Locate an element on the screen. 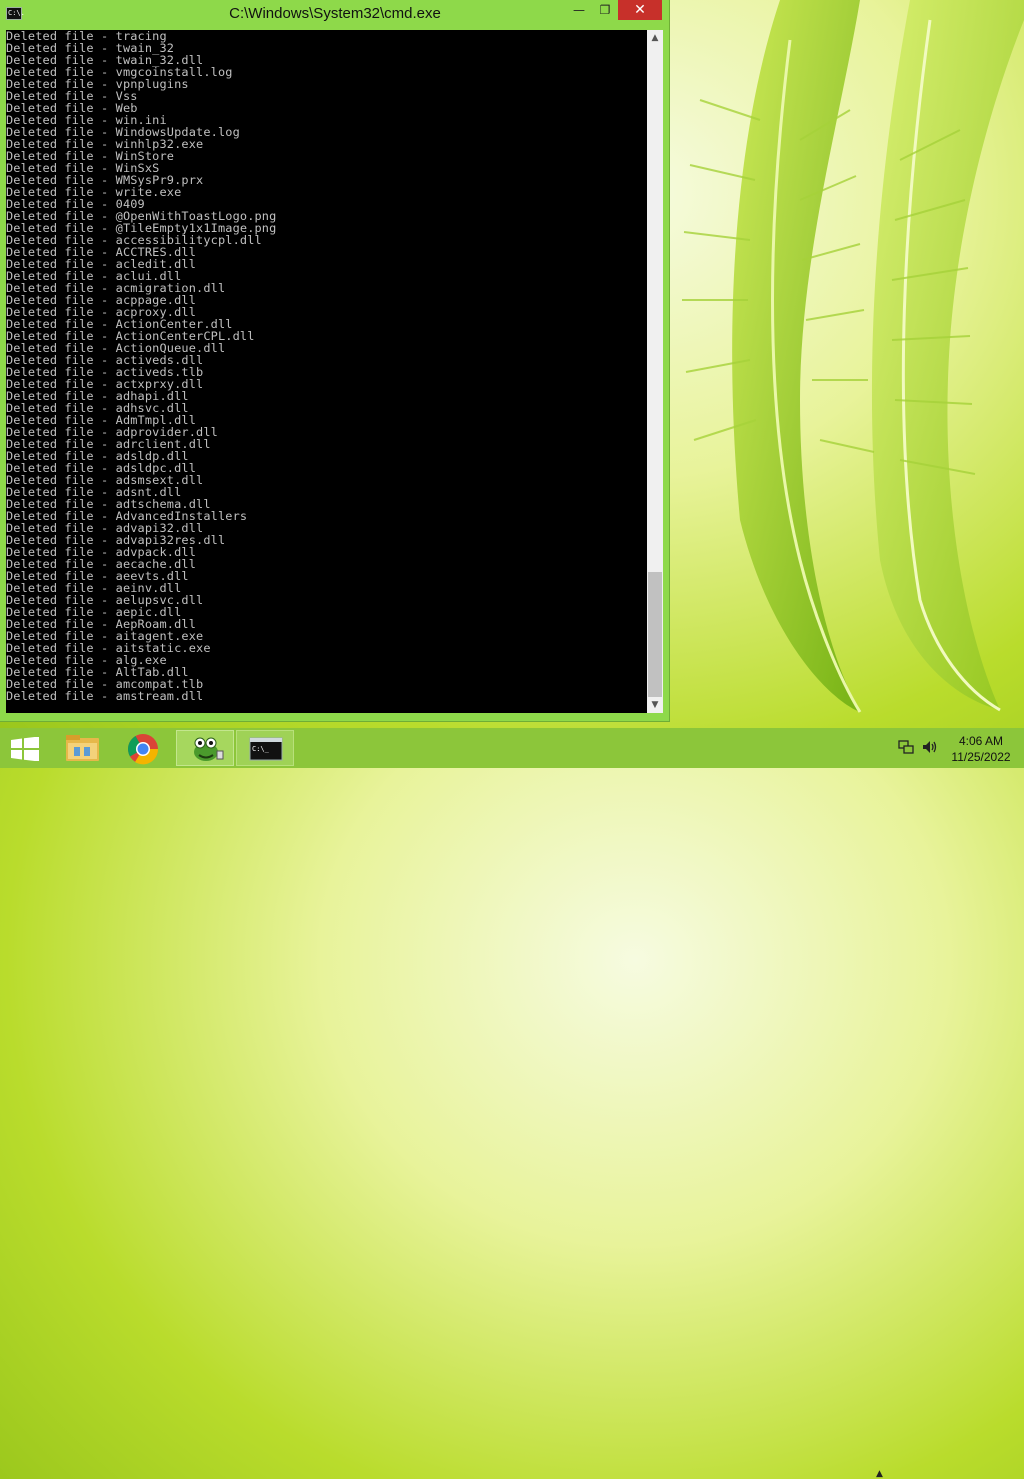 The width and height of the screenshot is (1024, 1479). restore-button: ❐ is located at coordinates (605, 10).